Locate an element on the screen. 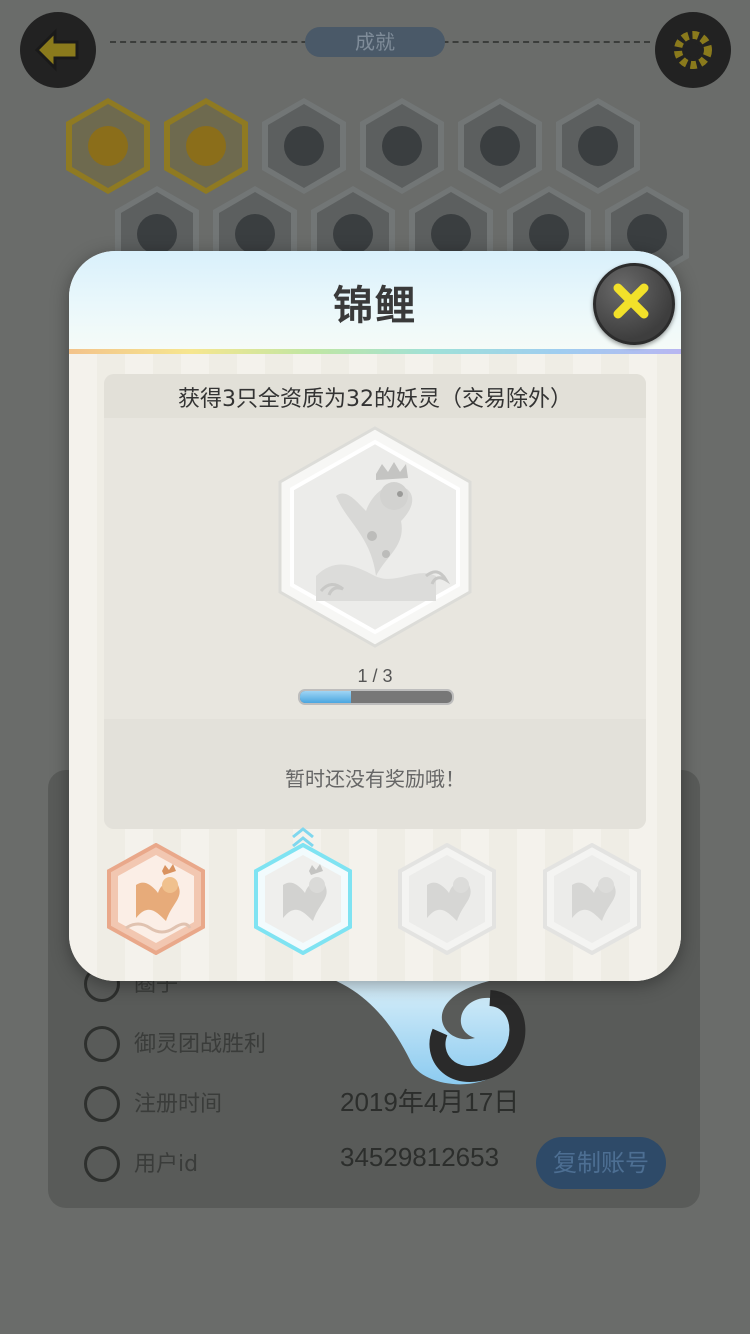  no-reward-text: 暂时还没有奖励哦！ is located at coordinates (375, 779).